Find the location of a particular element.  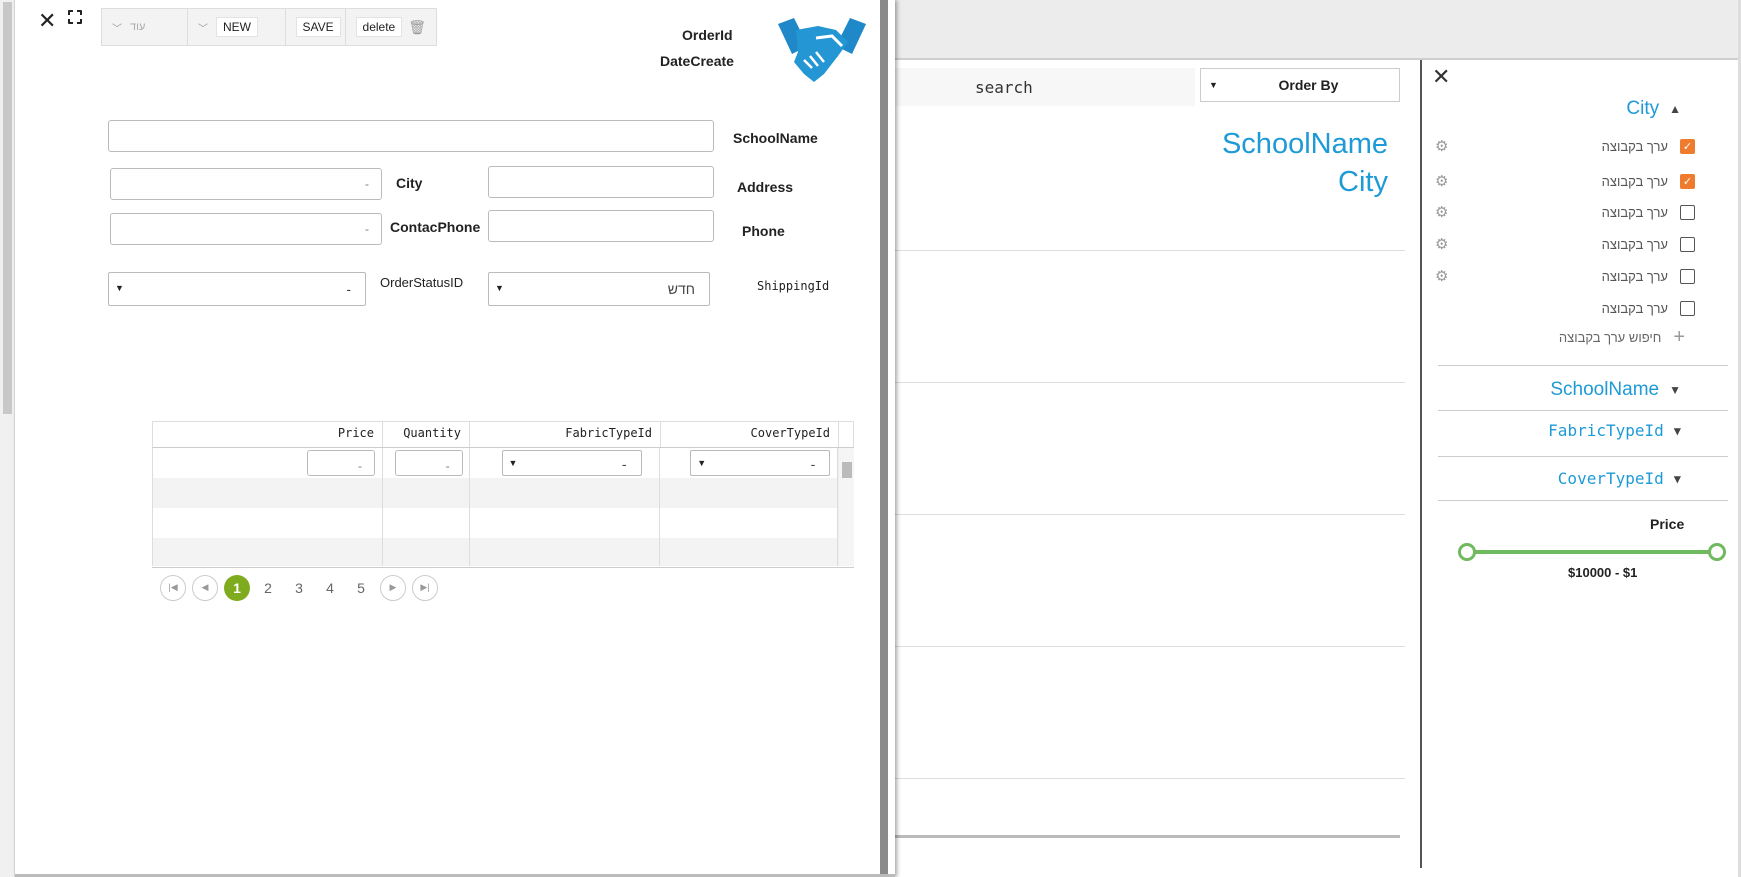

top-bar is located at coordinates (1318, 30).